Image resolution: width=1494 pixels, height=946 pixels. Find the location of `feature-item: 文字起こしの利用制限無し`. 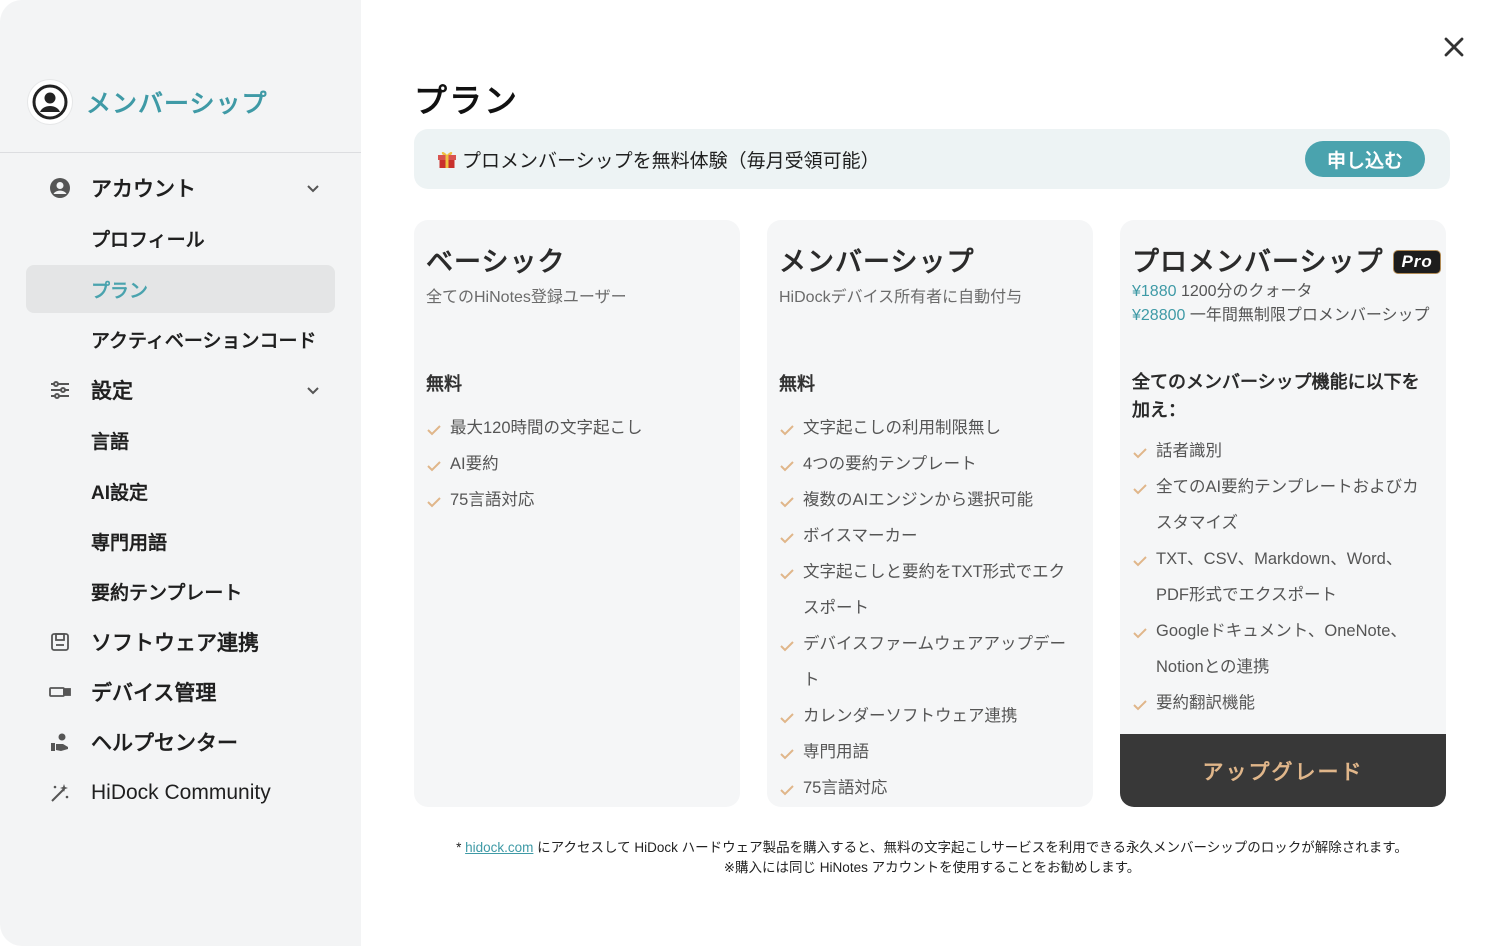

feature-item: 文字起こしの利用制限無し is located at coordinates (929, 428).